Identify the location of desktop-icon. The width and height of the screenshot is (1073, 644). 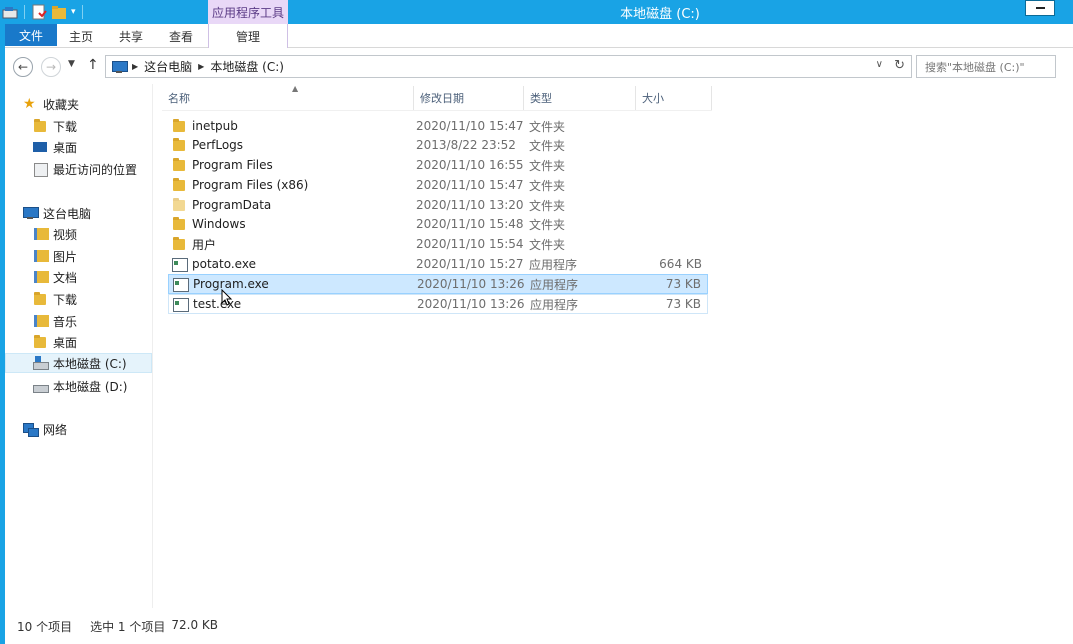
(40, 147).